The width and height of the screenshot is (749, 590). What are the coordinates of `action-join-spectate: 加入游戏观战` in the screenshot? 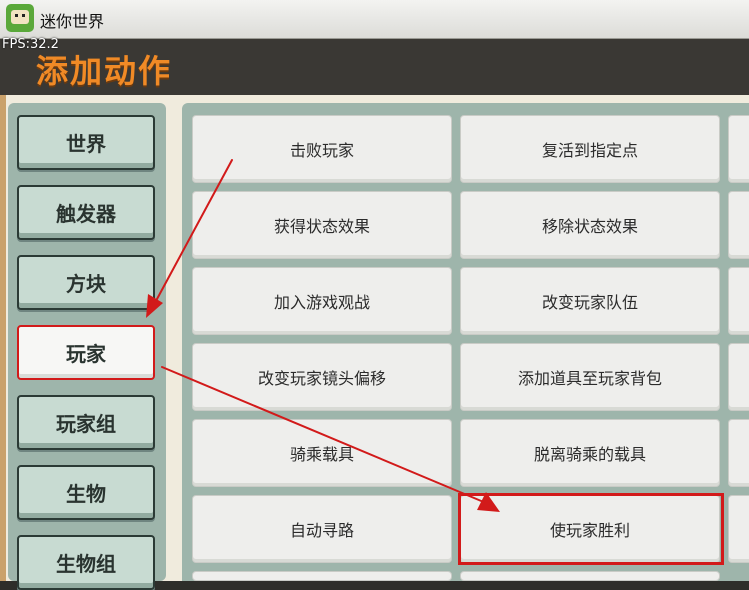 It's located at (322, 301).